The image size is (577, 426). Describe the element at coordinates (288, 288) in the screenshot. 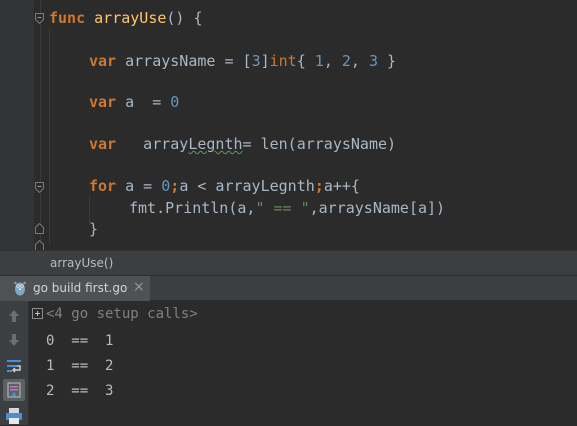

I see `run-tab-bar: go build first.go ×` at that location.